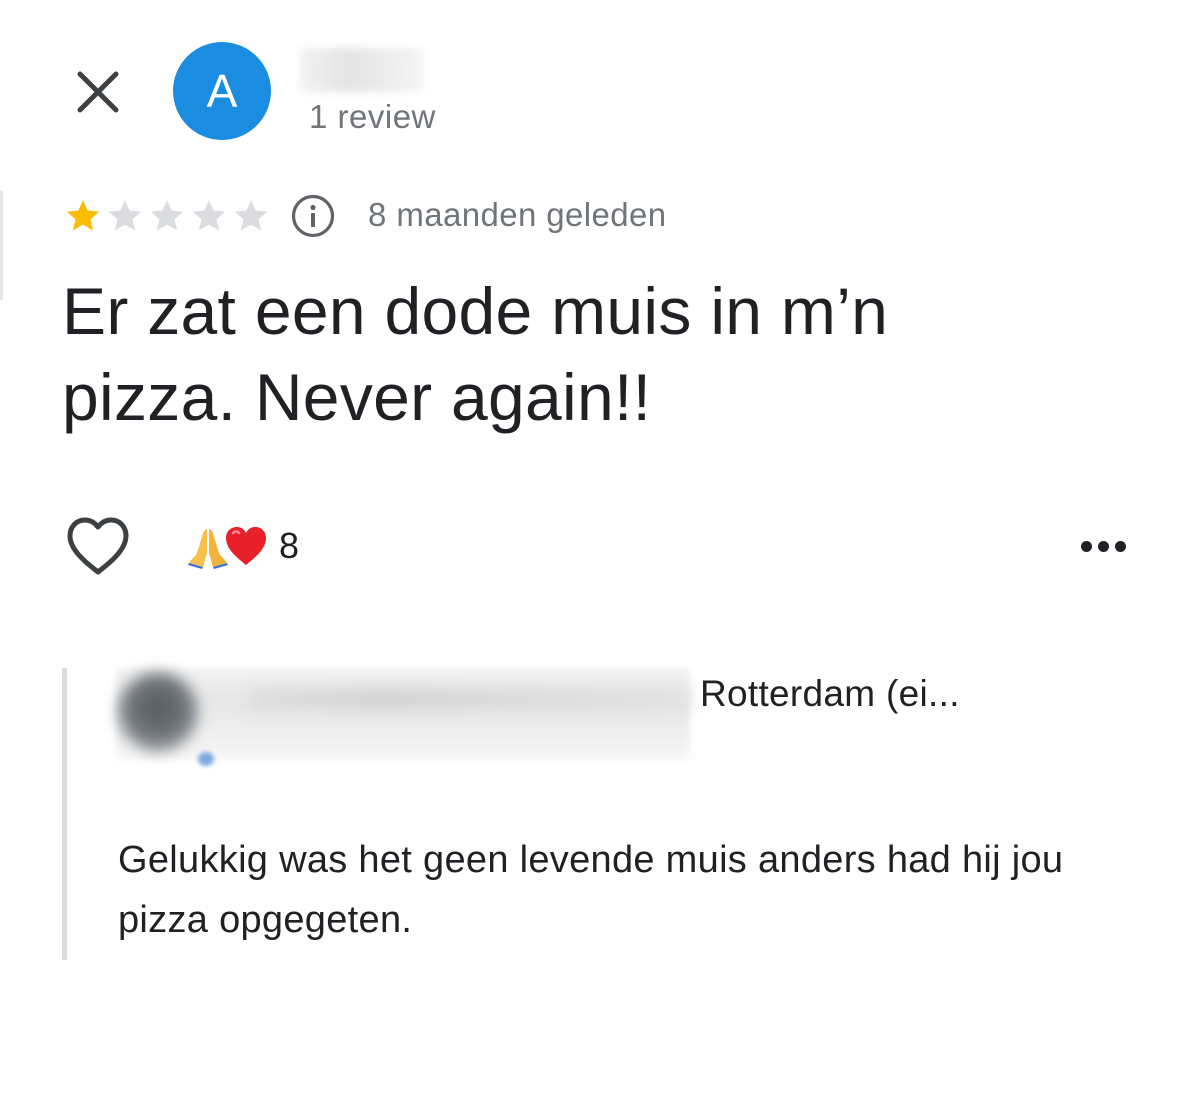 This screenshot has height=1096, width=1200. I want to click on reviewer-avatar: A, so click(222, 91).